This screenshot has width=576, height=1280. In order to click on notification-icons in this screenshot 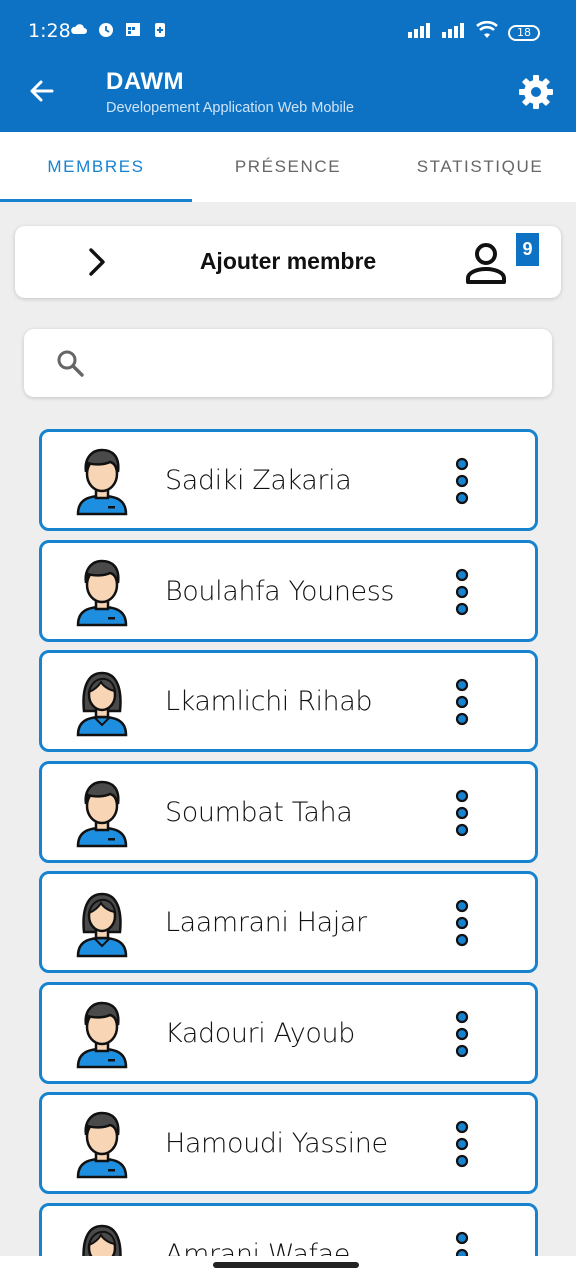, I will do `click(119, 29)`.